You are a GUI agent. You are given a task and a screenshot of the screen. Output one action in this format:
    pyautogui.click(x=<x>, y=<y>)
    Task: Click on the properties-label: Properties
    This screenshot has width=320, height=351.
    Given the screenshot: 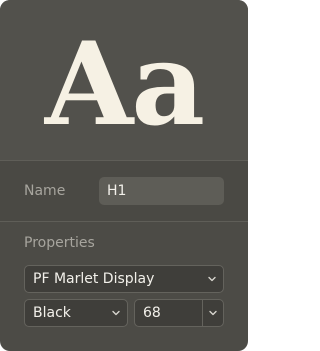 What is the action you would take?
    pyautogui.click(x=59, y=243)
    